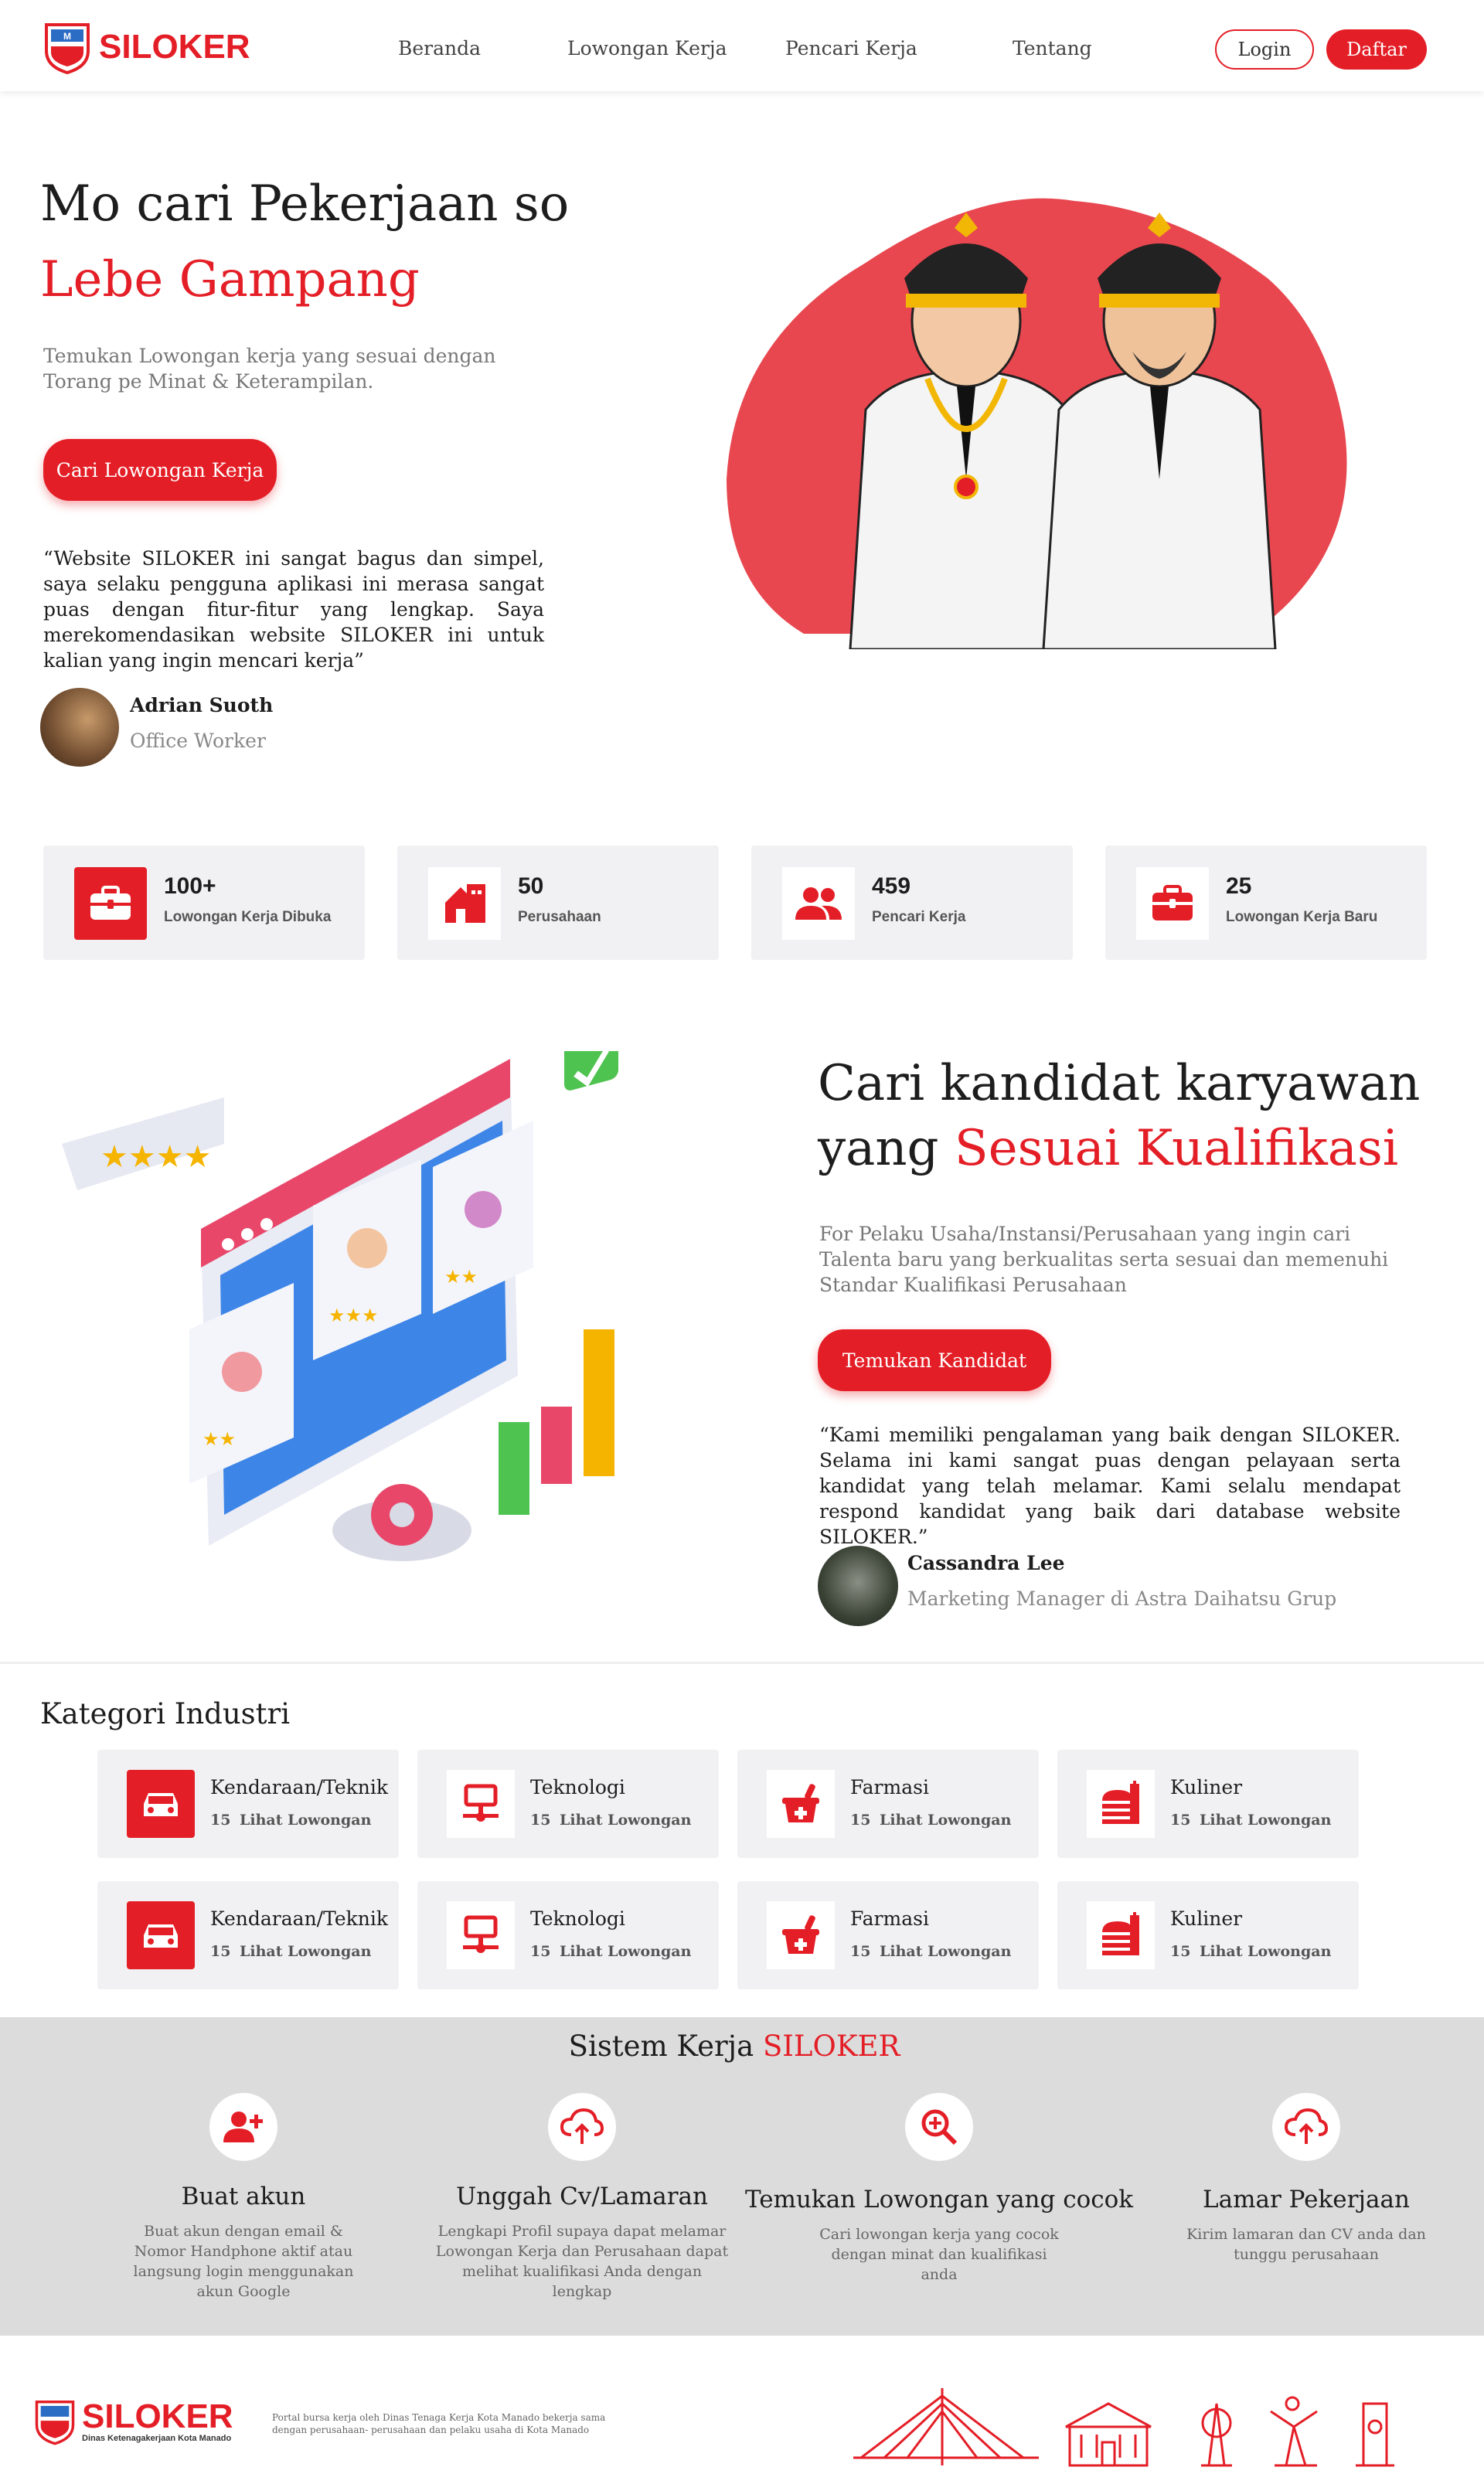 This screenshot has height=2484, width=1484. I want to click on add-user-icon, so click(243, 2127).